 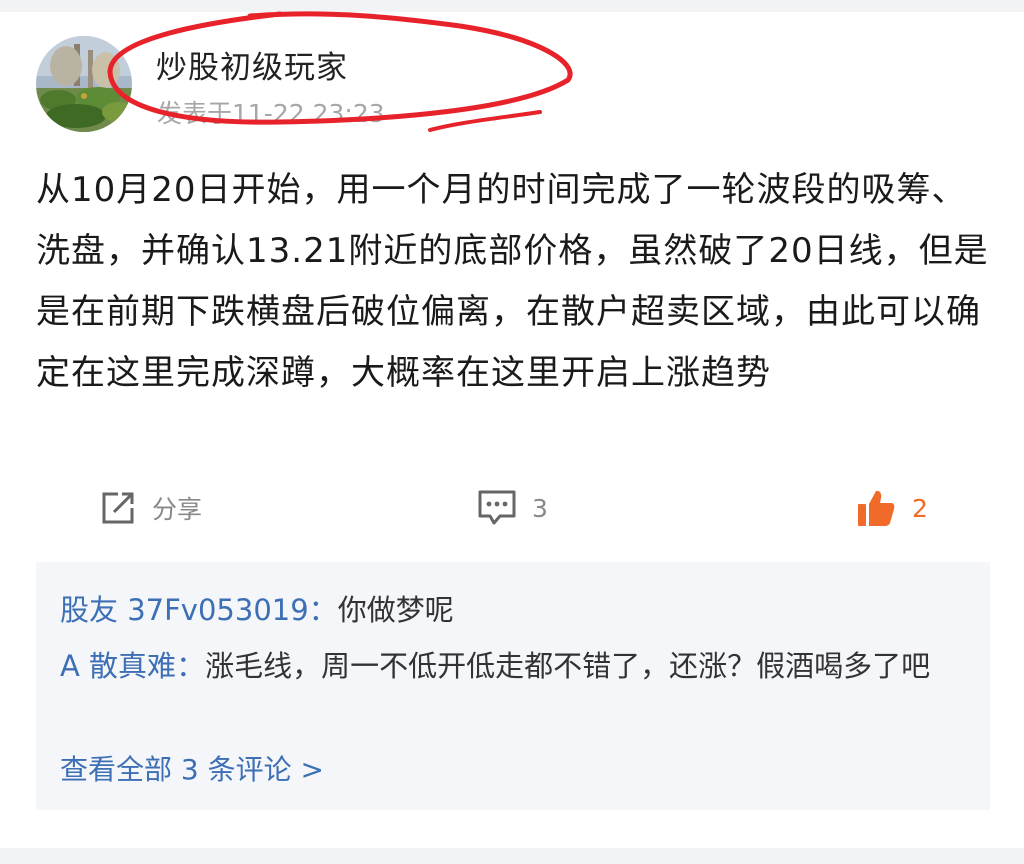 What do you see at coordinates (177, 509) in the screenshot?
I see `share-label: 分享` at bounding box center [177, 509].